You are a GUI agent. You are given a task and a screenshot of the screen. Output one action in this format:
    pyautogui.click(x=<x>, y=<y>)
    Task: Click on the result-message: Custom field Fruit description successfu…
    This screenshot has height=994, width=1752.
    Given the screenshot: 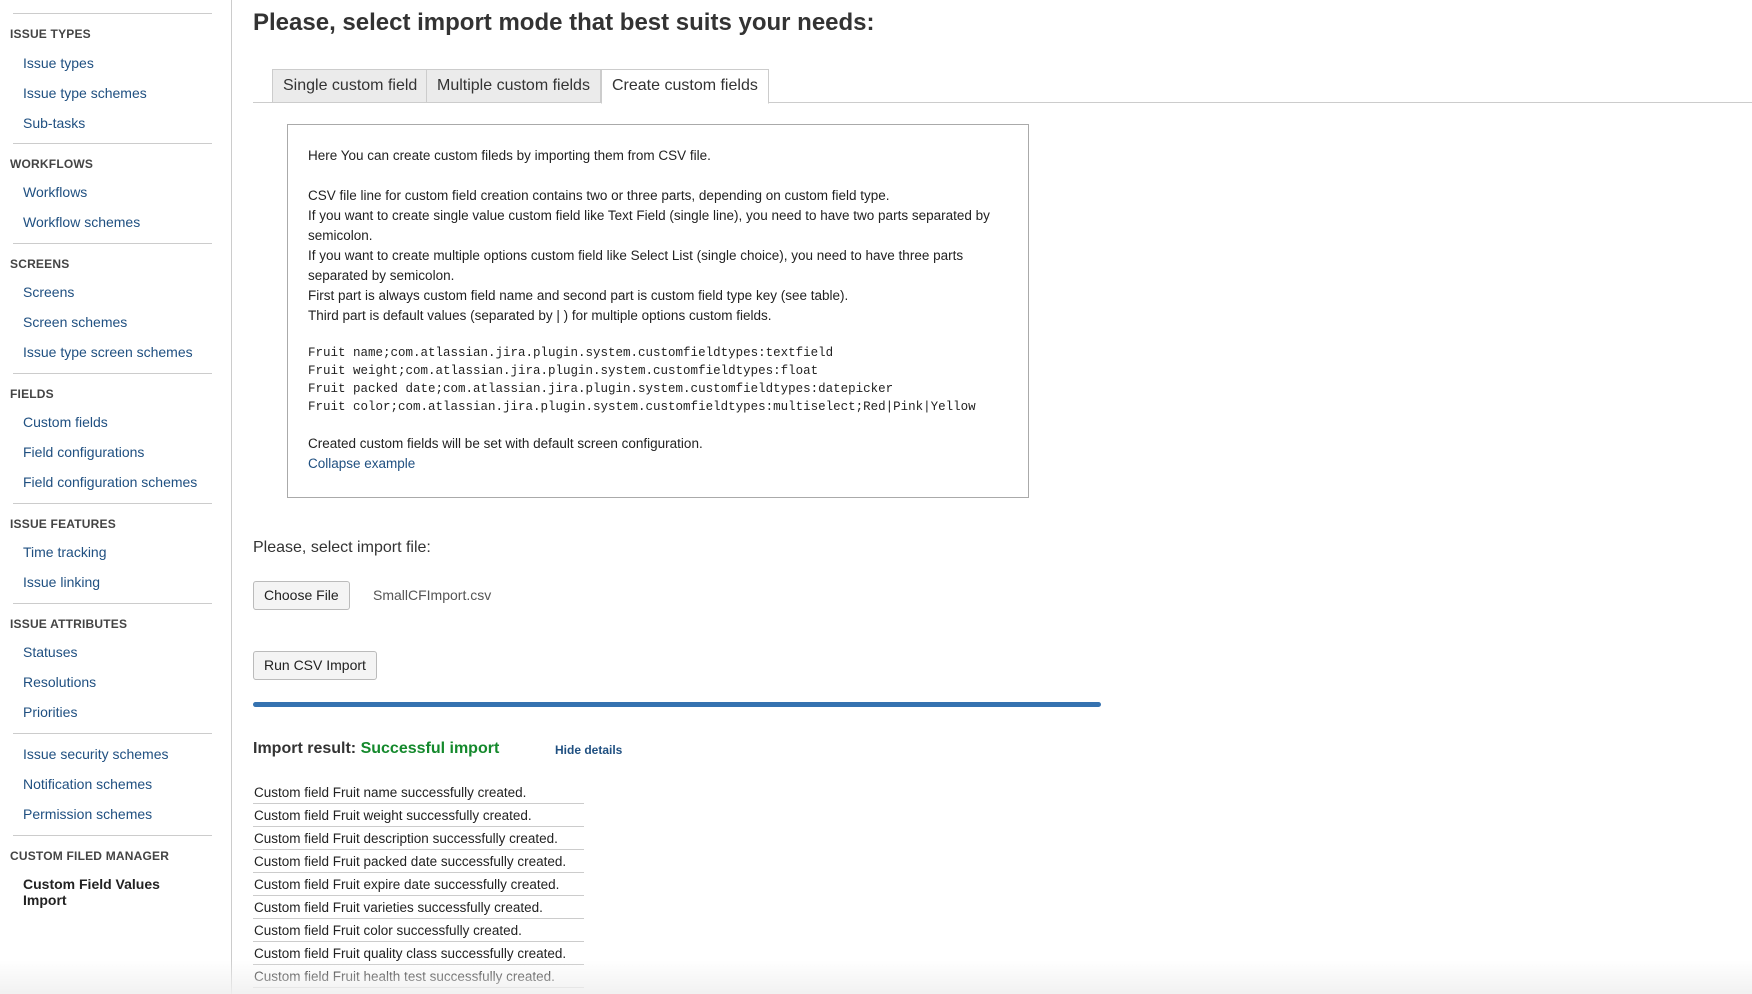 What is the action you would take?
    pyautogui.click(x=418, y=839)
    